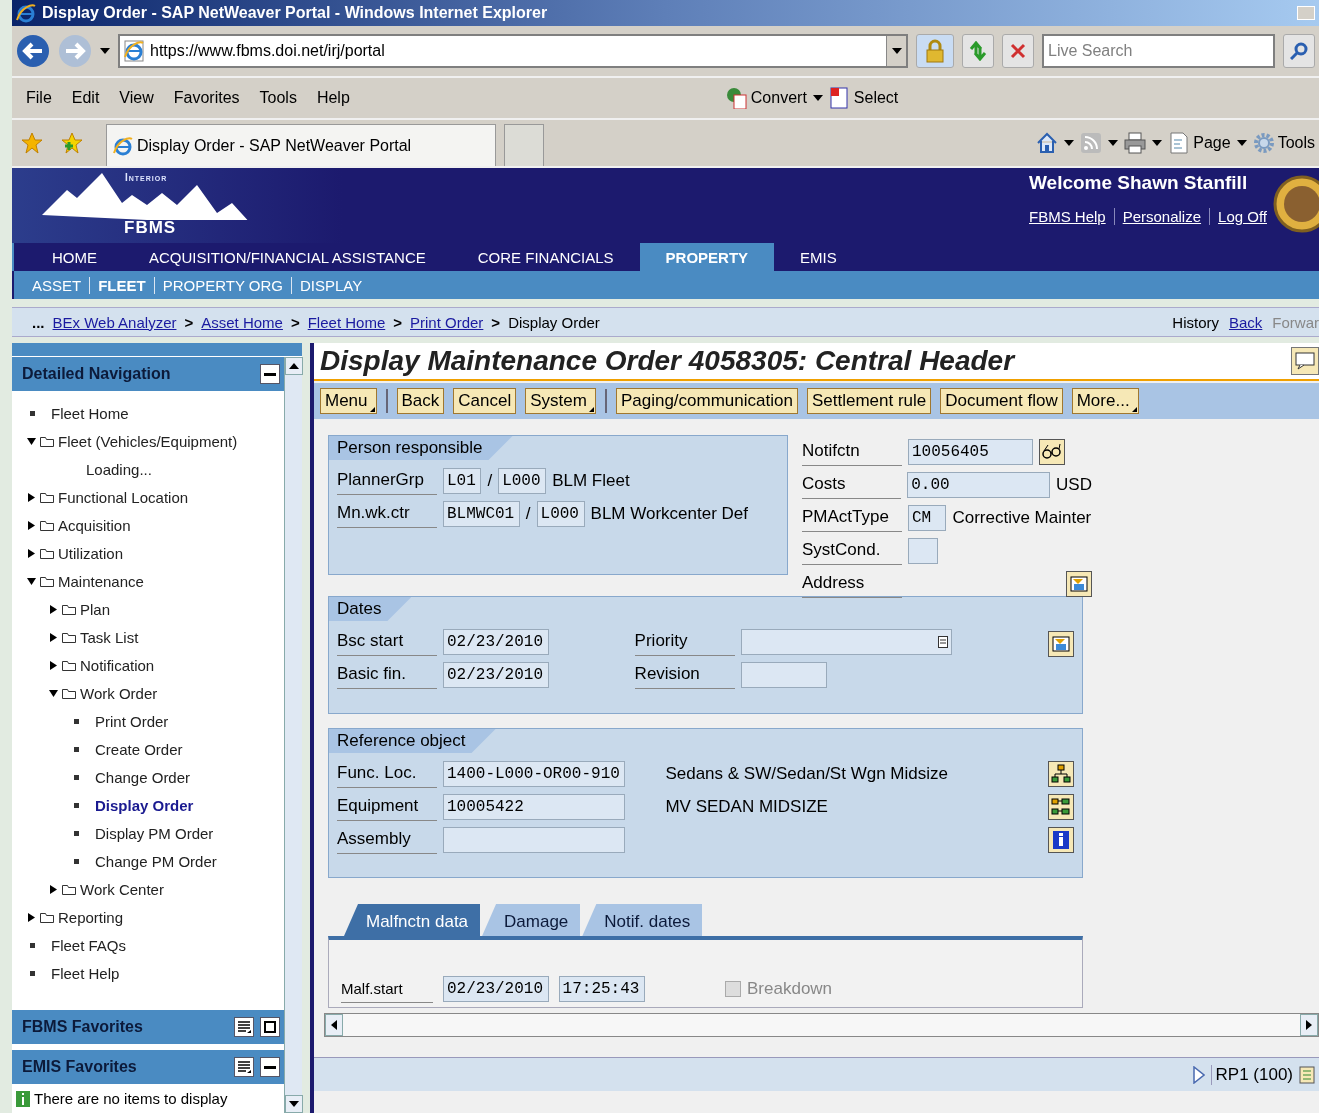 This screenshot has width=1319, height=1113. Describe the element at coordinates (39, 98) in the screenshot. I see `menu-item: File` at that location.